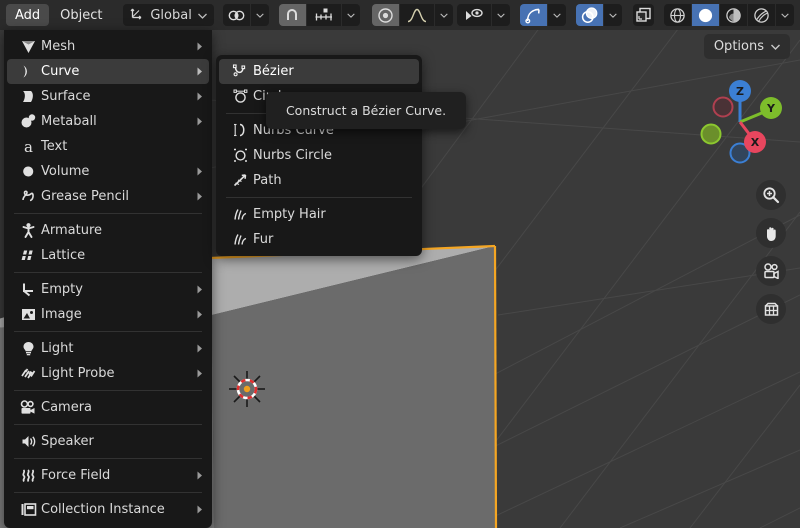 This screenshot has height=528, width=800. I want to click on mesh-cone-icon, so click(28, 46).